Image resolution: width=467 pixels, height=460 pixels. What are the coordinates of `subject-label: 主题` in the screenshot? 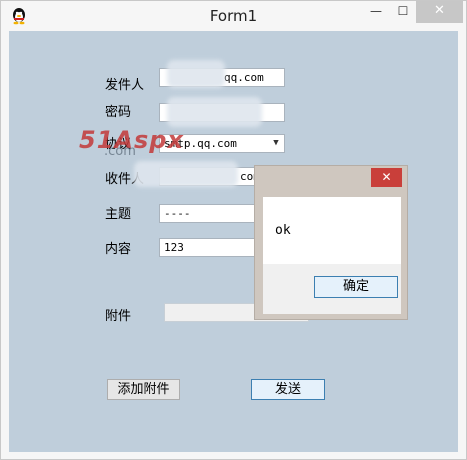 It's located at (118, 214).